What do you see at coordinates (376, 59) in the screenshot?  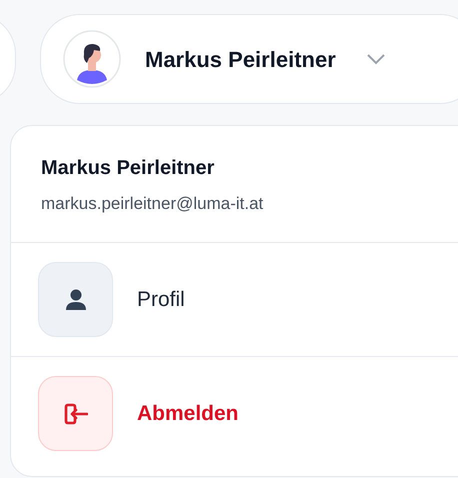 I see `chevron-down-icon` at bounding box center [376, 59].